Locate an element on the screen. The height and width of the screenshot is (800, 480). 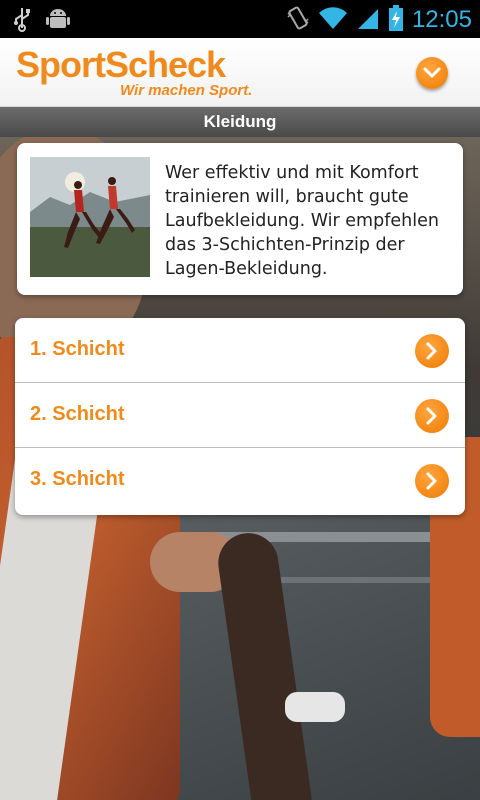
clock: 12:05 is located at coordinates (441, 19).